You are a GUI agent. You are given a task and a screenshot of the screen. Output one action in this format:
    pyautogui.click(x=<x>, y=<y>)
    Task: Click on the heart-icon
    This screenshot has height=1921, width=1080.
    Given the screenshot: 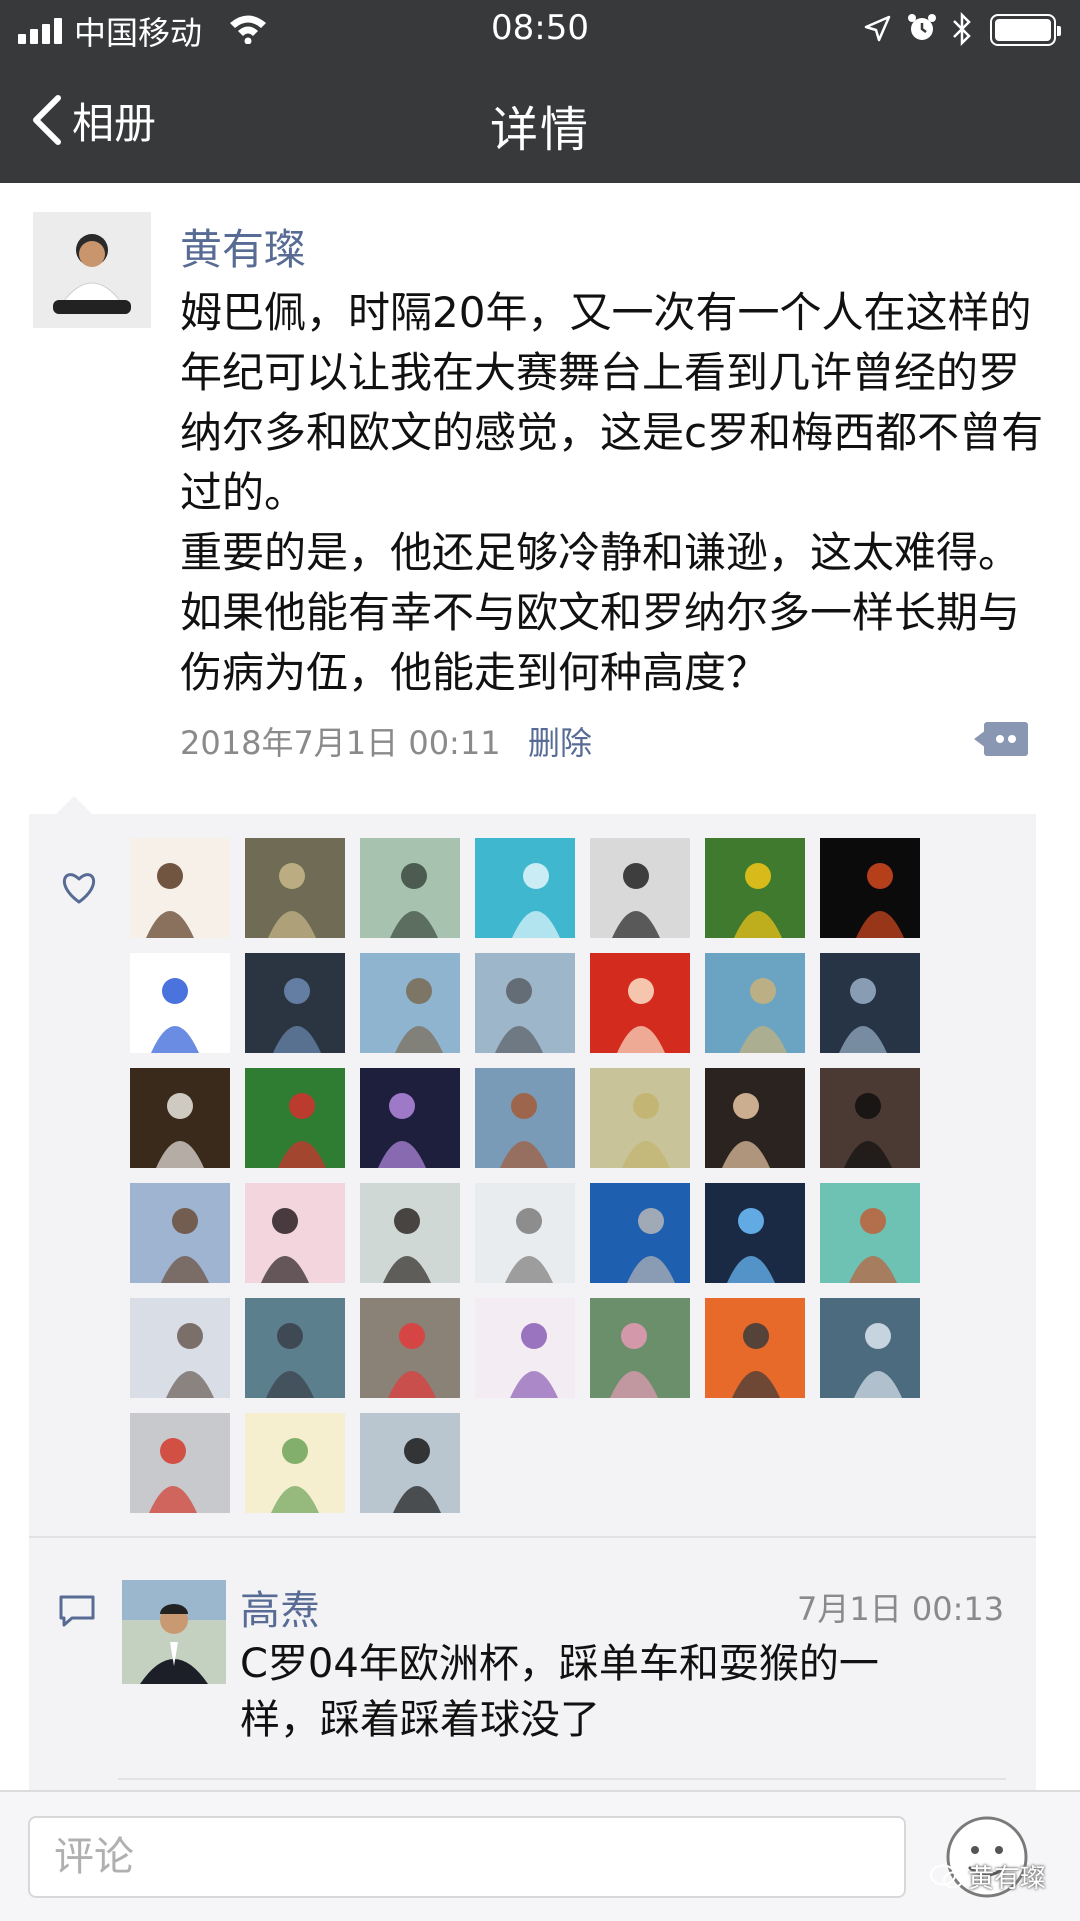 What is the action you would take?
    pyautogui.click(x=79, y=888)
    